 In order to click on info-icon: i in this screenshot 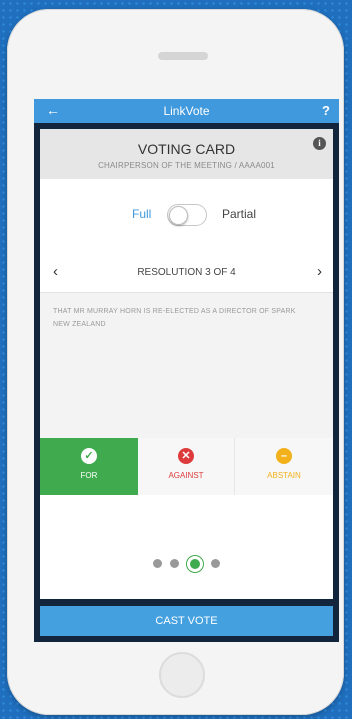, I will do `click(319, 143)`.